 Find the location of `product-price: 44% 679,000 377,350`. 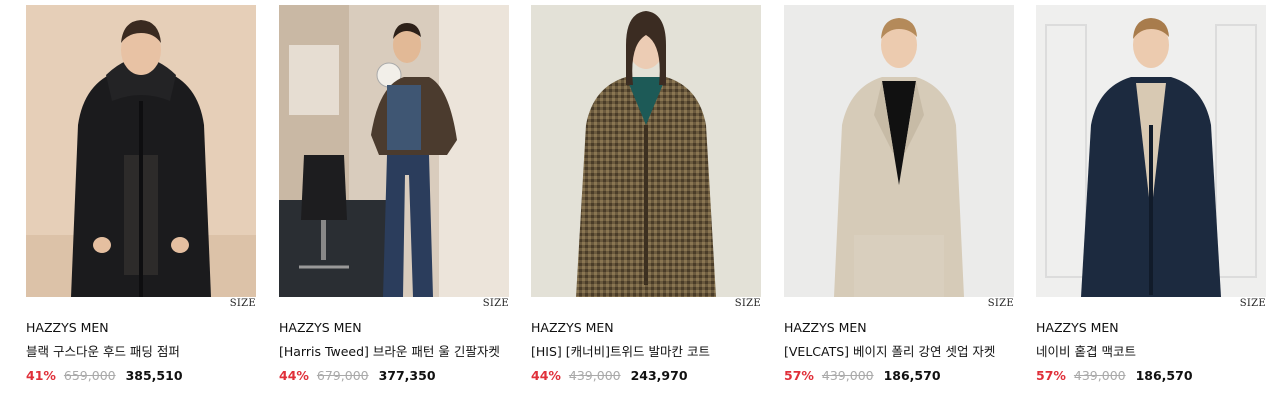

product-price: 44% 679,000 377,350 is located at coordinates (357, 375).